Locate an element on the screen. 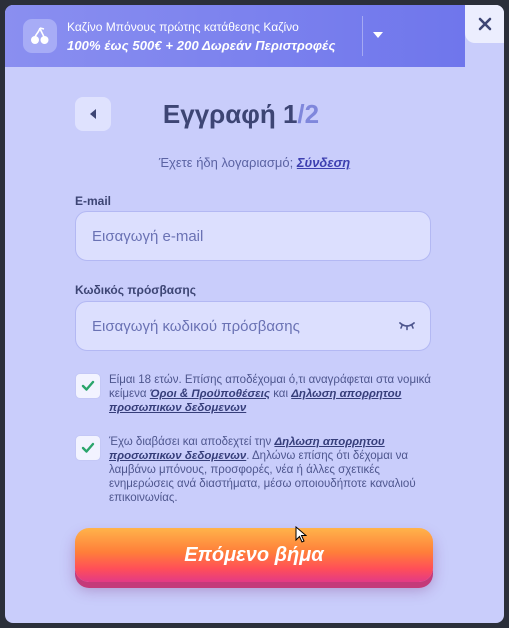 This screenshot has width=509, height=628. banner-title: Καζίνο Μπόνους πρώτης κατάθεσης Καζίνο is located at coordinates (183, 27).